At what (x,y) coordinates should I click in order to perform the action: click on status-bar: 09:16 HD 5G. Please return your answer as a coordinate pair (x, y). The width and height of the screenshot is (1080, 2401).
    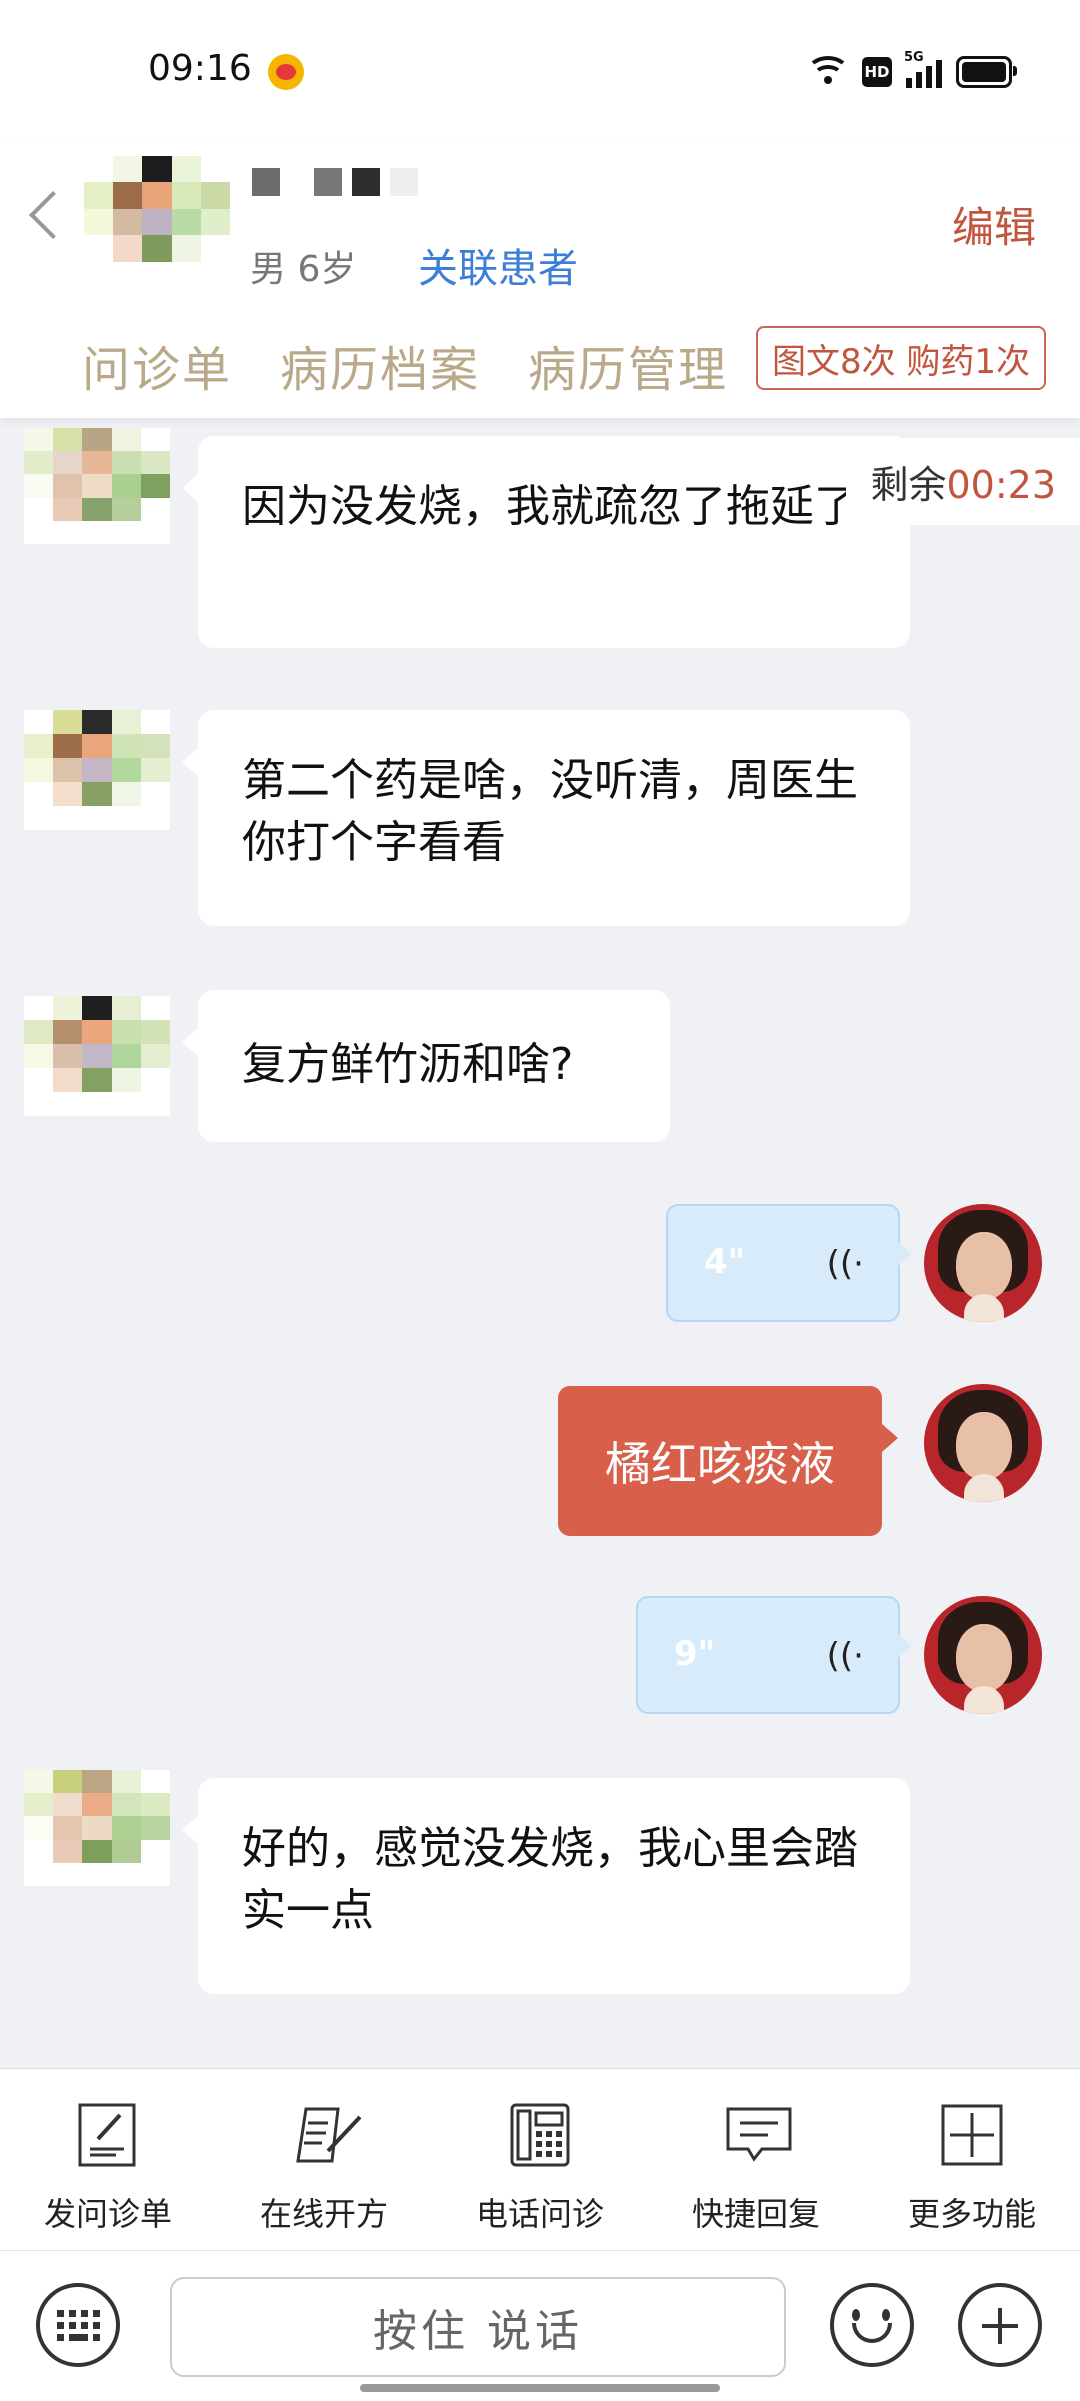
    Looking at the image, I should click on (540, 70).